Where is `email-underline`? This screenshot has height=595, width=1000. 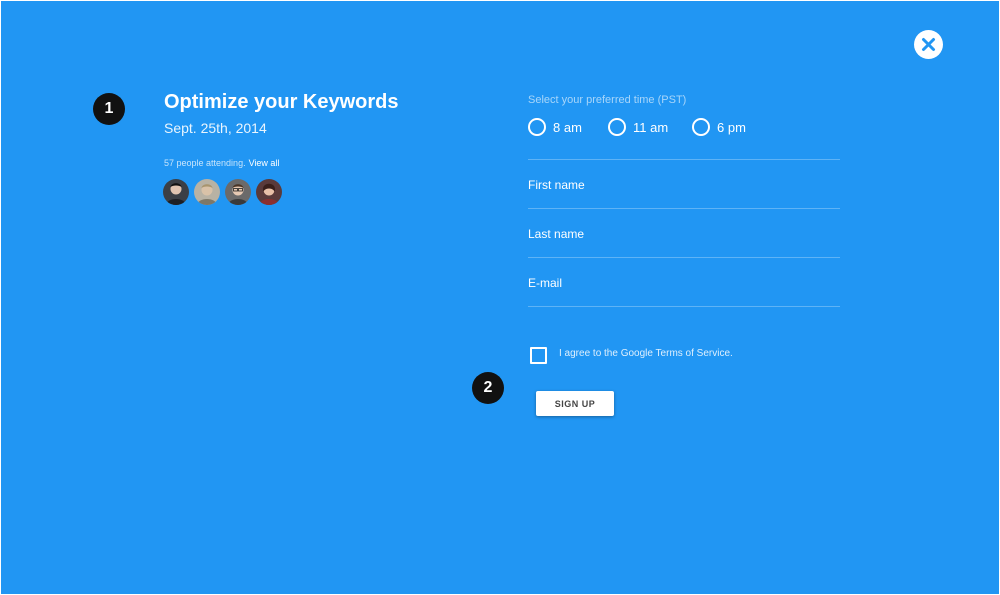 email-underline is located at coordinates (684, 306).